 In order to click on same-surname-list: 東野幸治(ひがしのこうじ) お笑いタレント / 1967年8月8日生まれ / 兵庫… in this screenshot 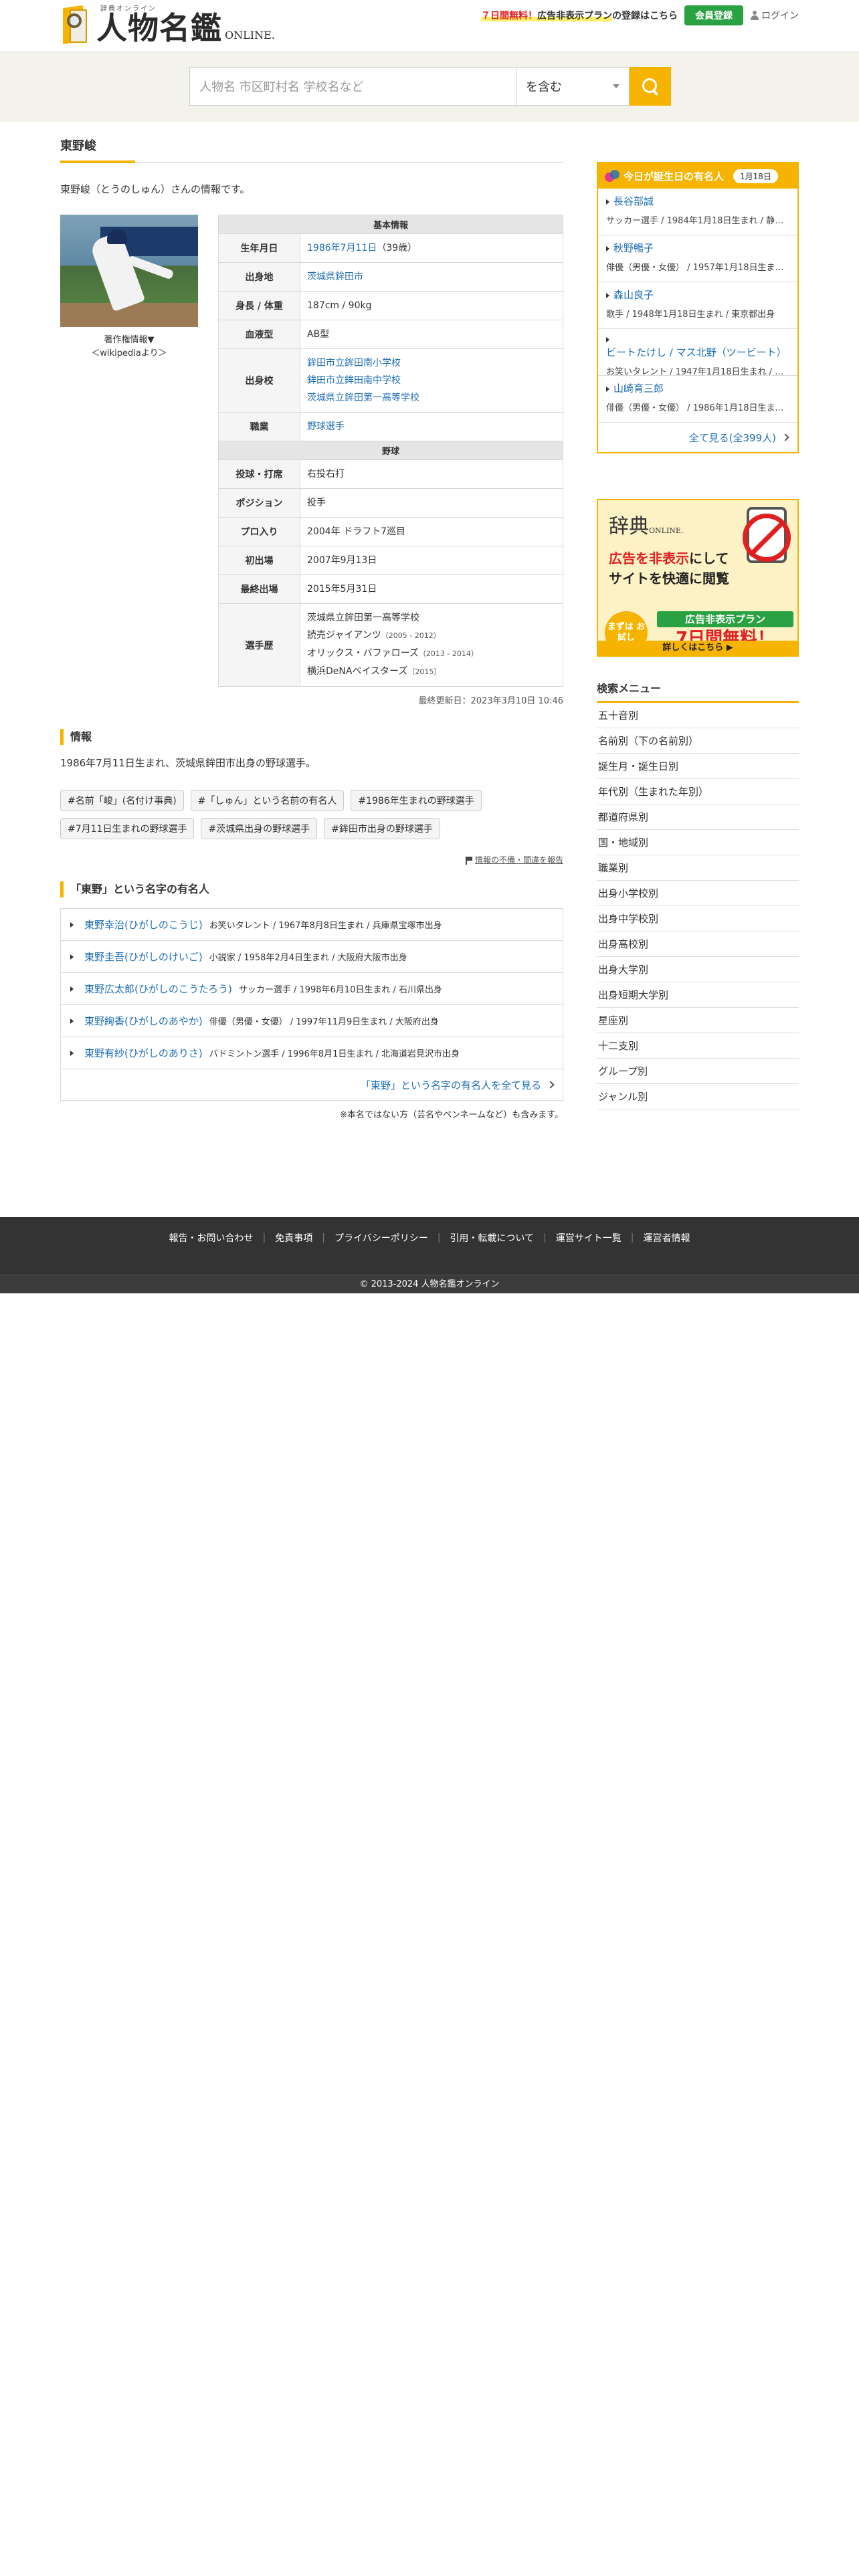, I will do `click(311, 1005)`.